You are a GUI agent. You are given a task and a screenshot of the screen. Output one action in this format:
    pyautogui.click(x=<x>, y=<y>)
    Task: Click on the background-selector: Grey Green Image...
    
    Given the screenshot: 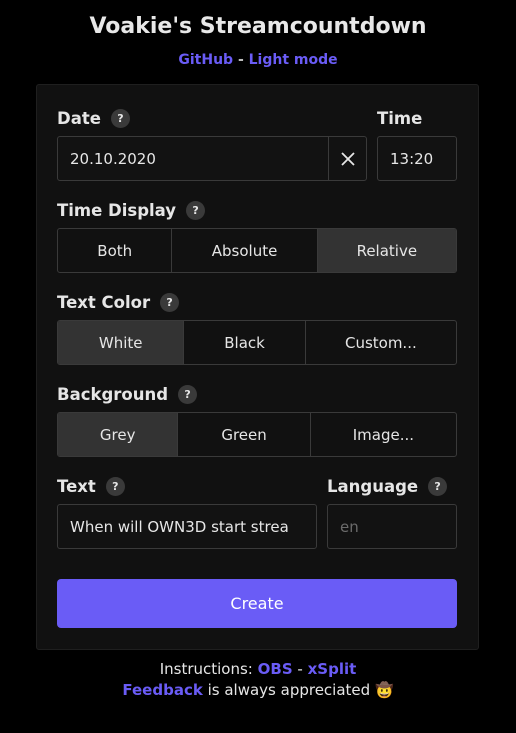 What is the action you would take?
    pyautogui.click(x=257, y=434)
    